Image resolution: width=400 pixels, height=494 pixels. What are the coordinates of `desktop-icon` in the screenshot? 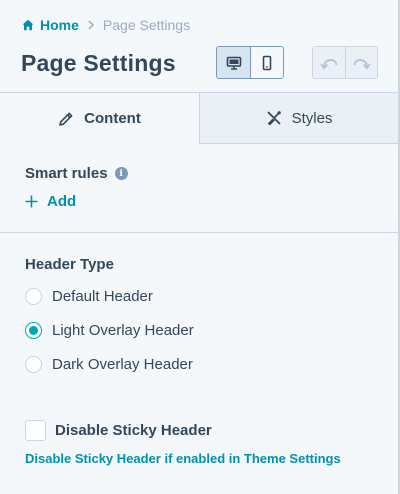 It's located at (233, 63).